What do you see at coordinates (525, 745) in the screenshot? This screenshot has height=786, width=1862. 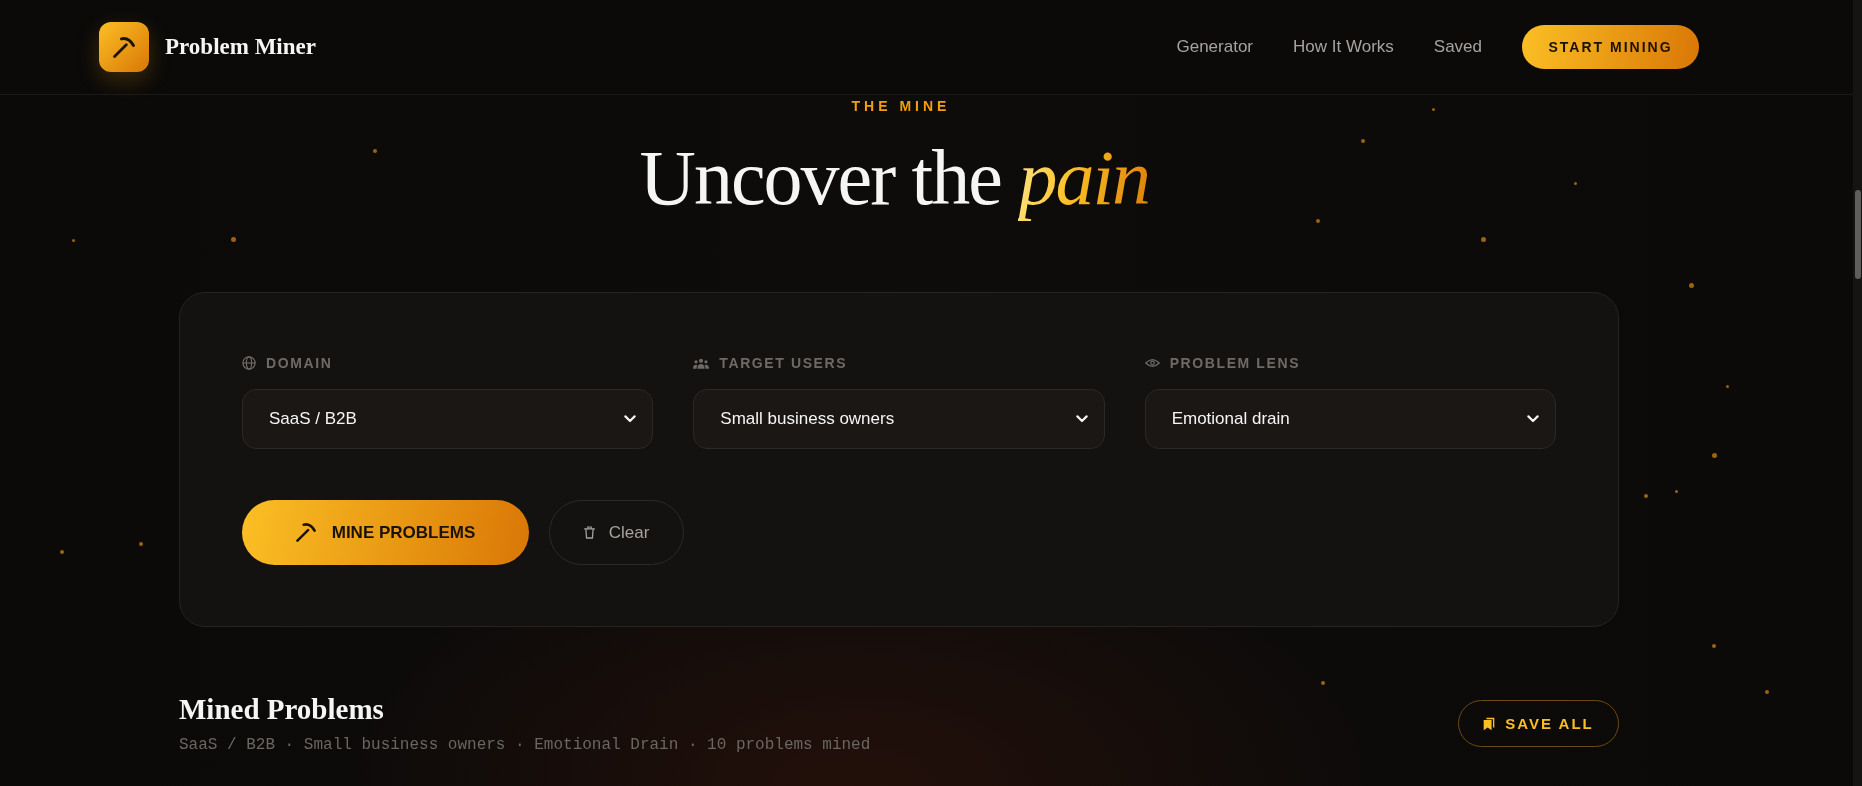 I see `results-summary: SaaS / B2B · Small business owners · Emotional Drain · 10 problems mined` at bounding box center [525, 745].